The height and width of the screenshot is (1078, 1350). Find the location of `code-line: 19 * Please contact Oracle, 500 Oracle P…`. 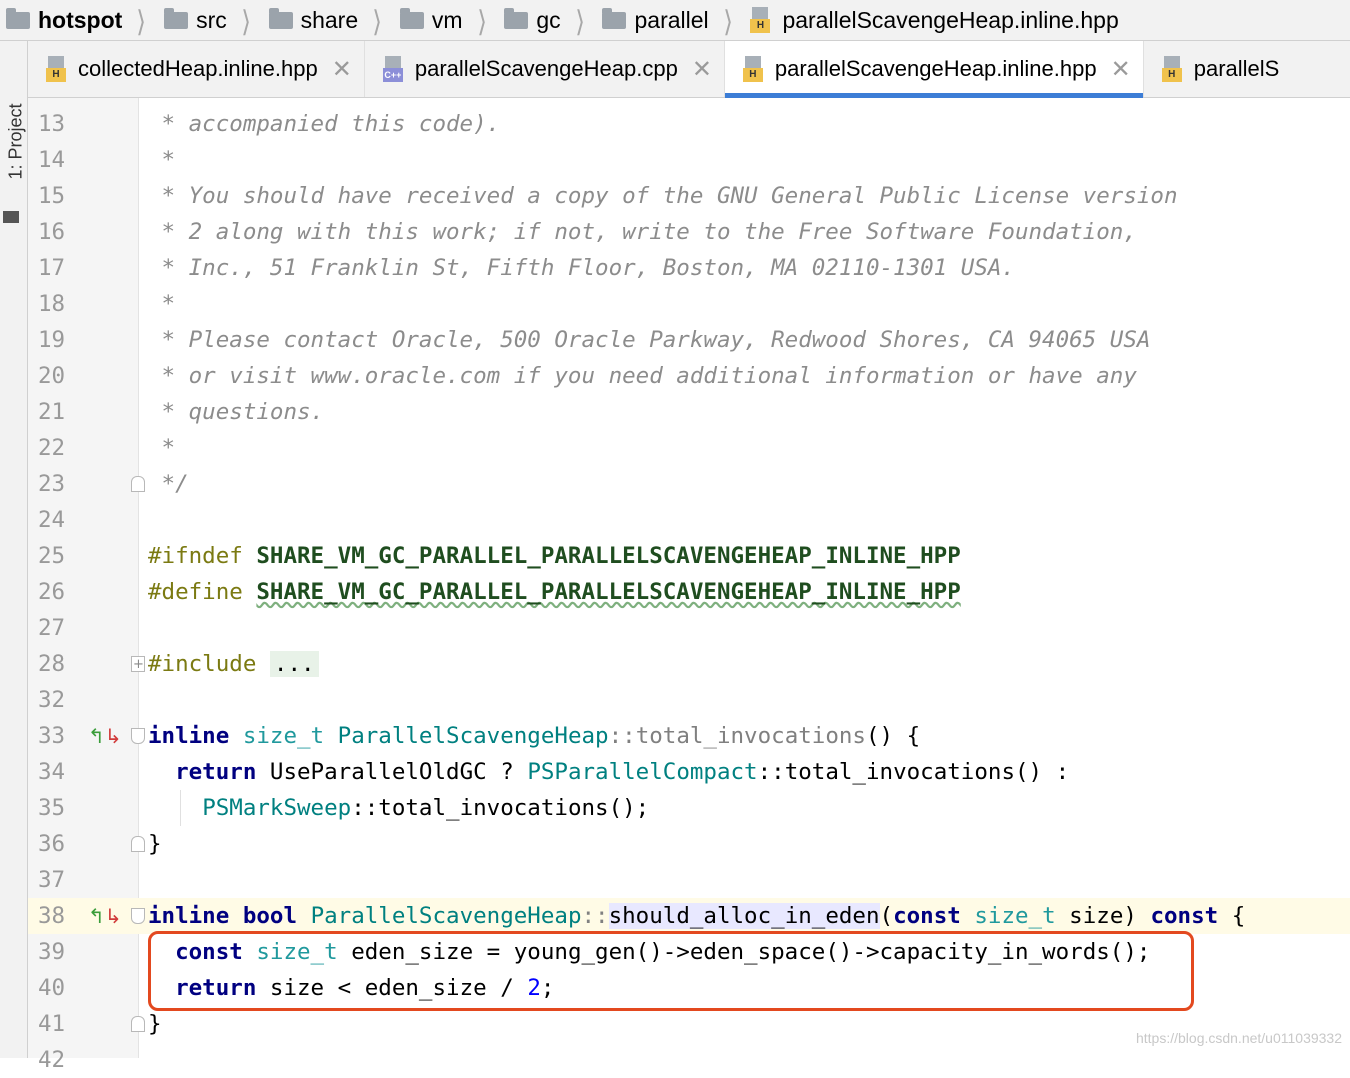

code-line: 19 * Please contact Oracle, 500 Oracle P… is located at coordinates (594, 340).